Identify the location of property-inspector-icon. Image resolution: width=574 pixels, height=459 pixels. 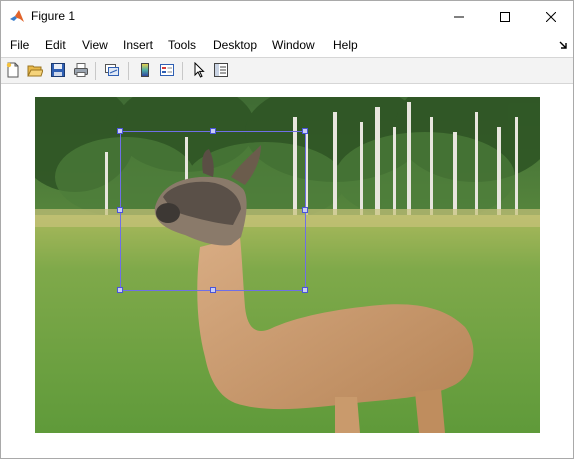
(221, 71).